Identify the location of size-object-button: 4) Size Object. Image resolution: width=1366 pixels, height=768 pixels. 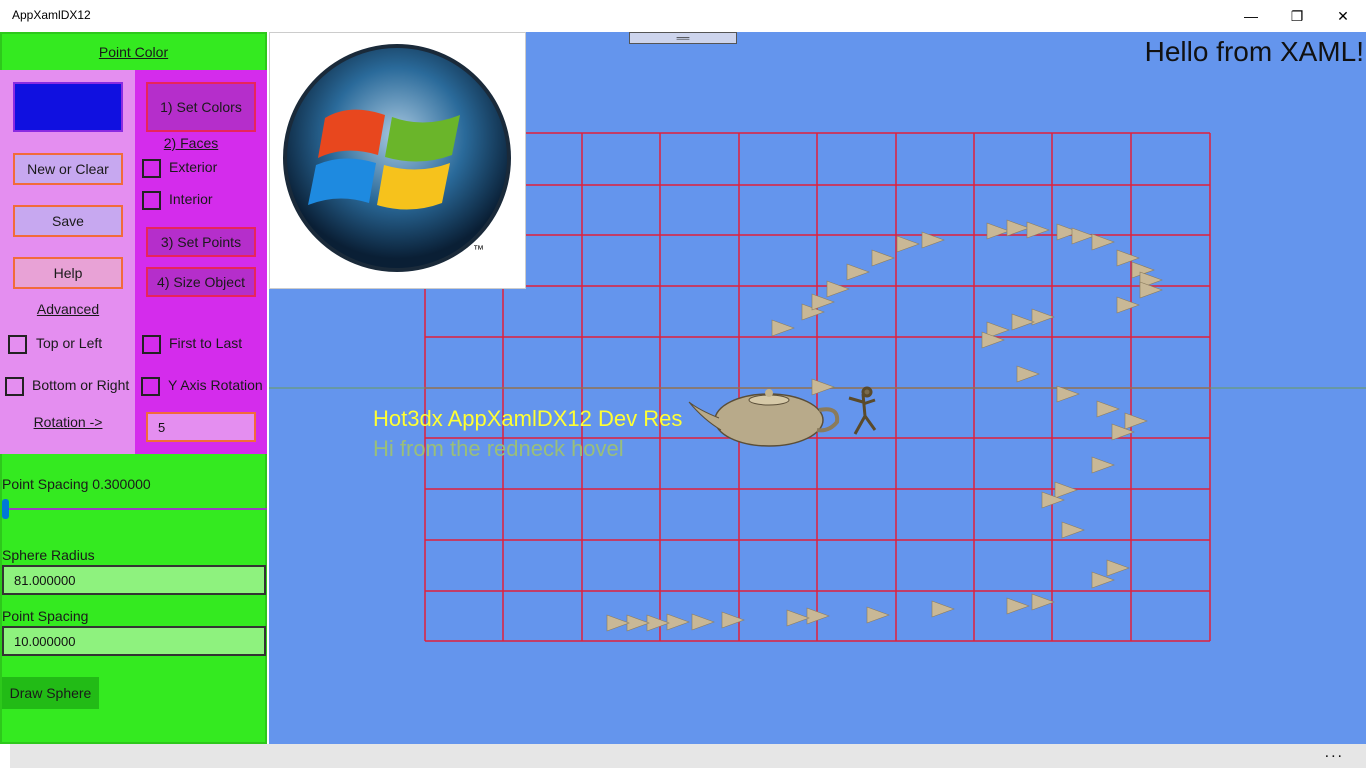
(201, 282).